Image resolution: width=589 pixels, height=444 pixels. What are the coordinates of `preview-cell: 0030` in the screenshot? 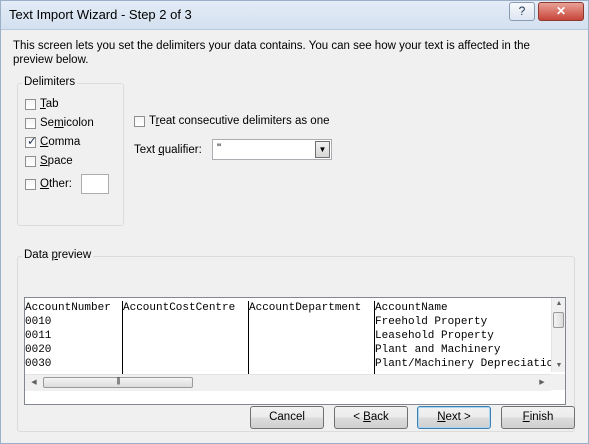 It's located at (38, 364).